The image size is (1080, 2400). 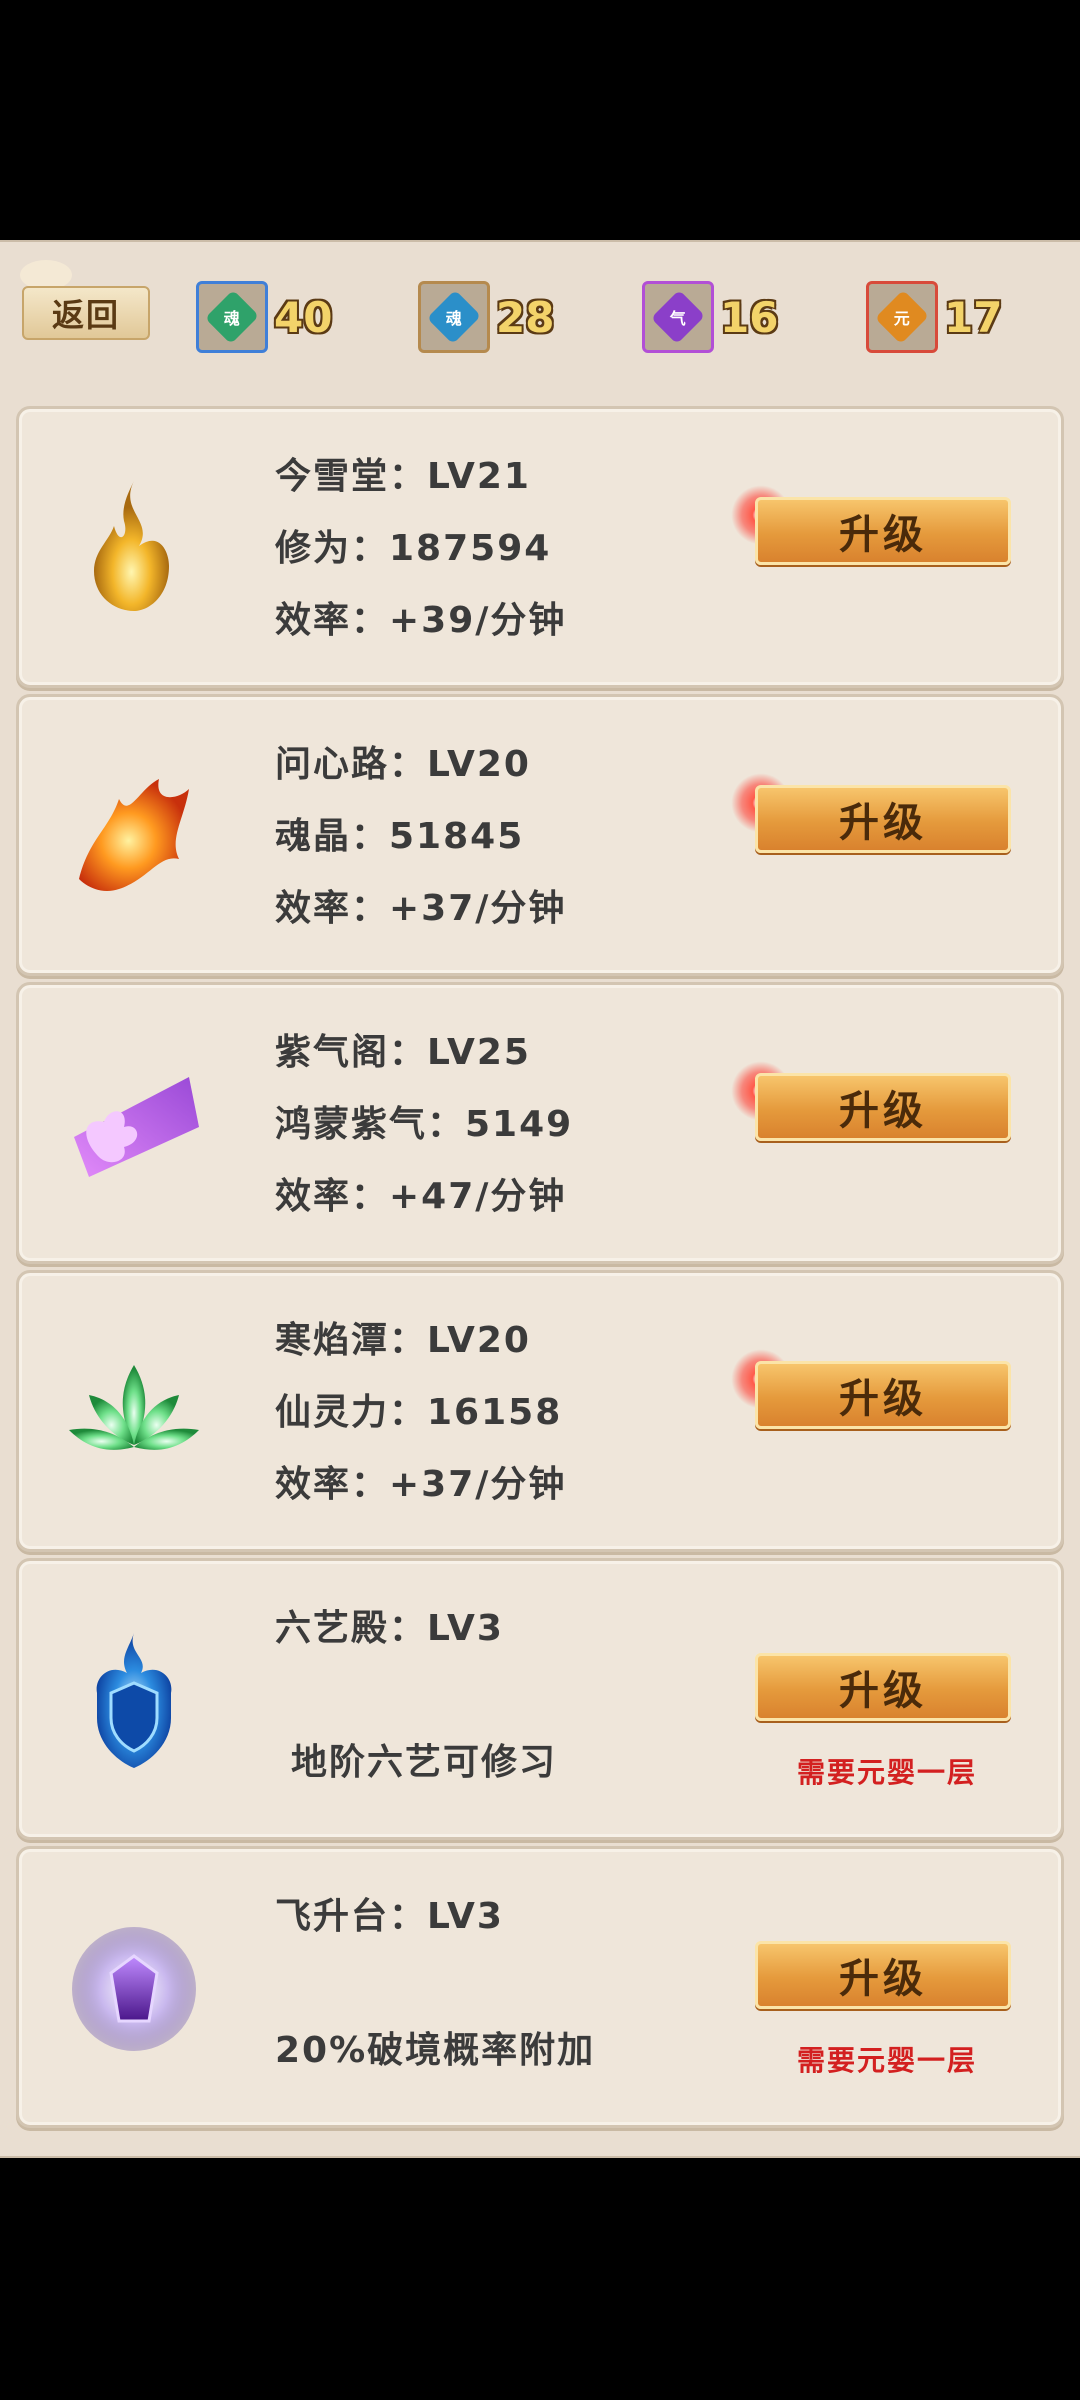 What do you see at coordinates (435, 2050) in the screenshot?
I see `building-effect: 20%破境概率附加` at bounding box center [435, 2050].